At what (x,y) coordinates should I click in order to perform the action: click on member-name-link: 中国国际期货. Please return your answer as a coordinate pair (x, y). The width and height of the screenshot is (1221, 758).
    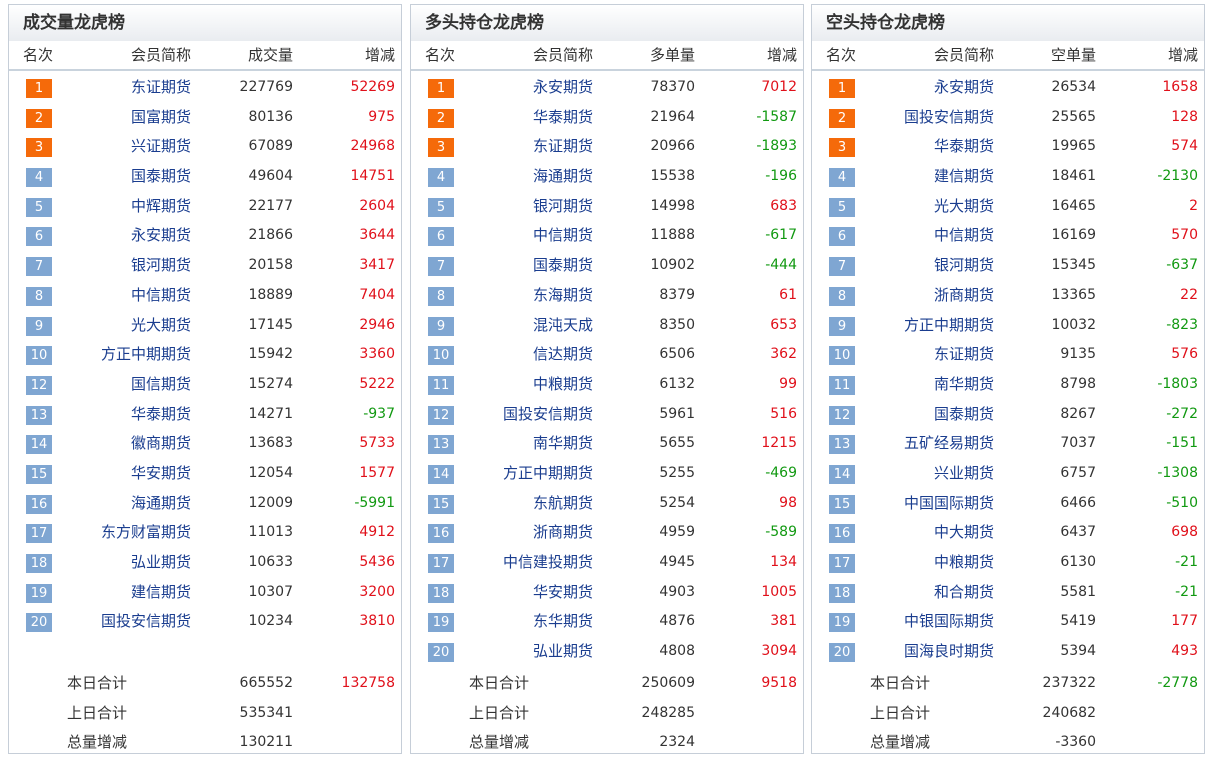
    Looking at the image, I should click on (949, 504).